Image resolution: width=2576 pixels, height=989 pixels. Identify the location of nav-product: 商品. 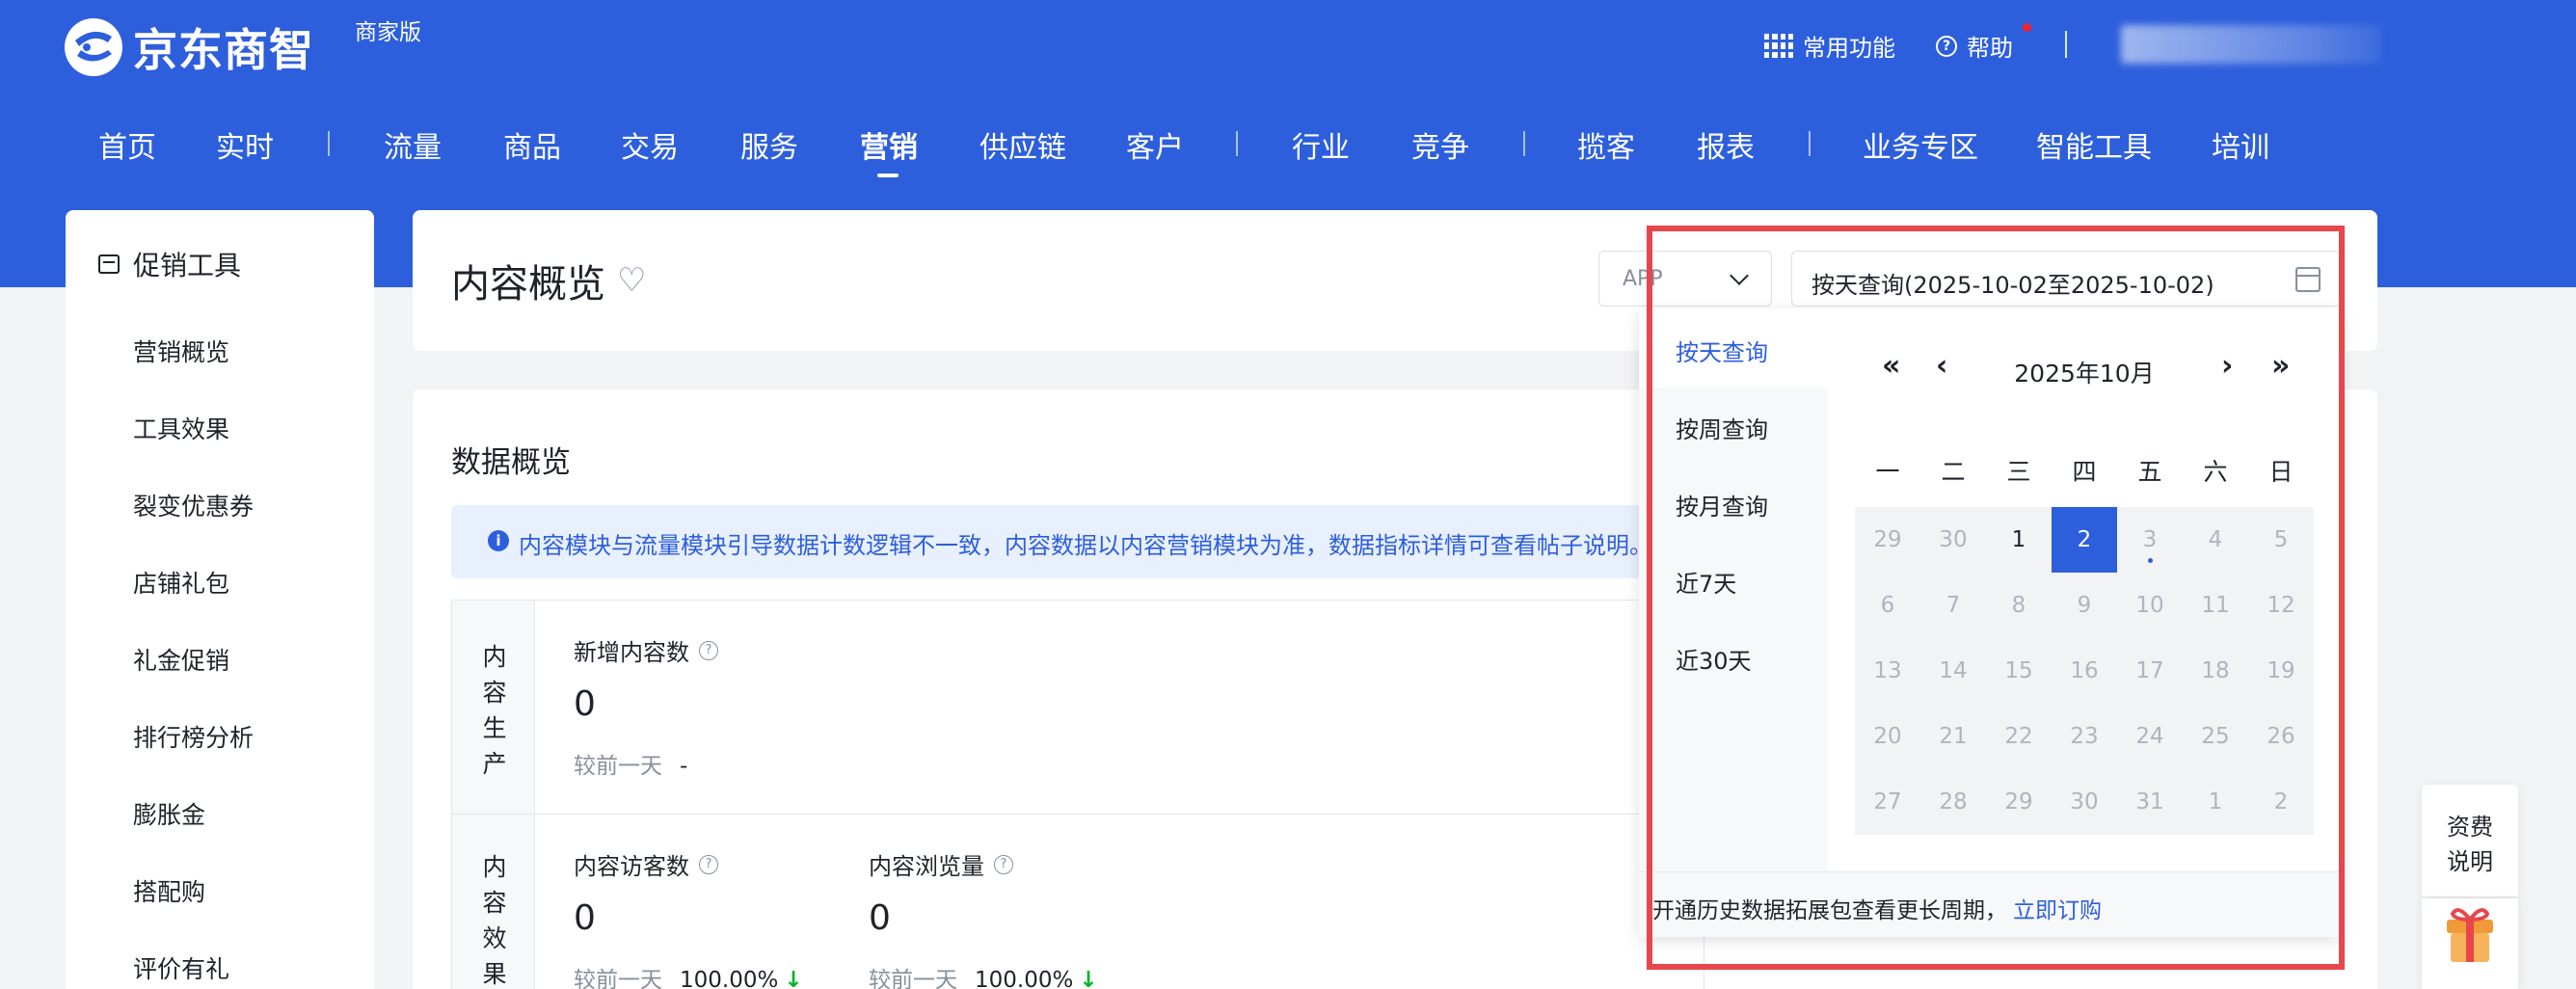
(532, 144).